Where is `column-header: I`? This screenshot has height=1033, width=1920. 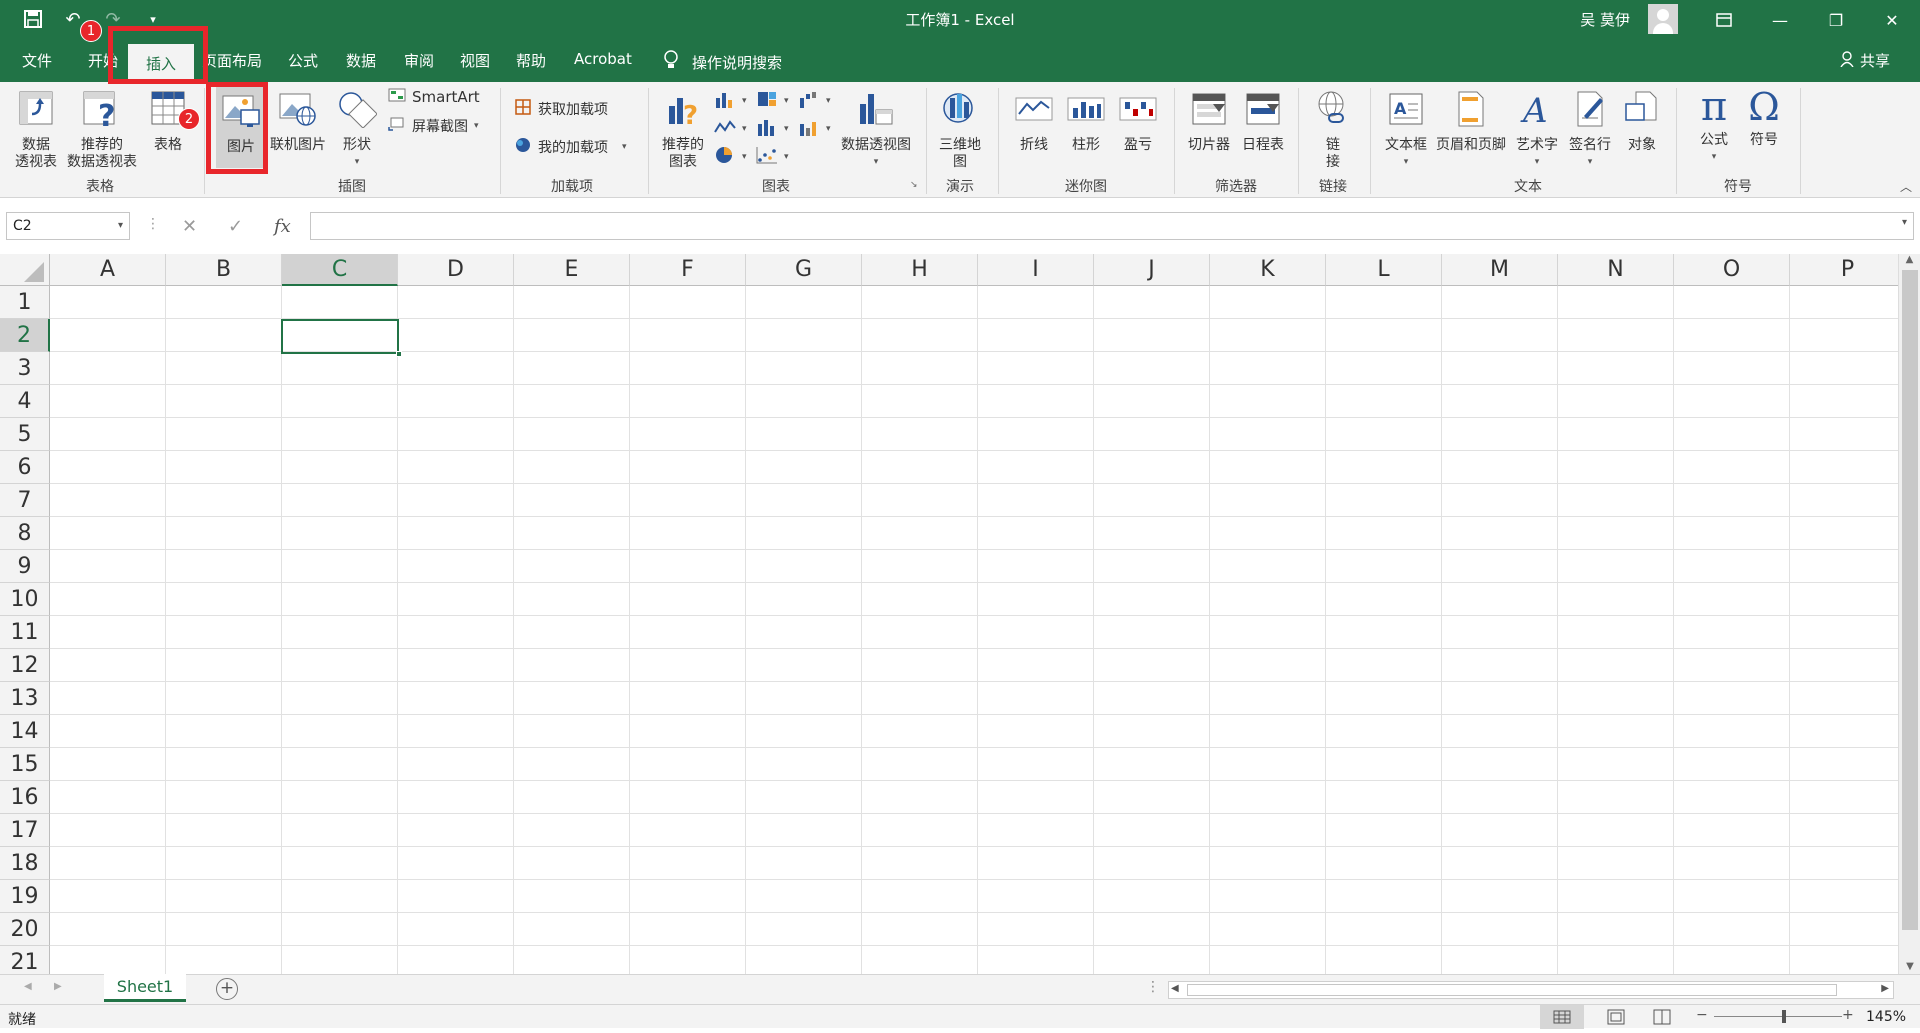
column-header: I is located at coordinates (1036, 270).